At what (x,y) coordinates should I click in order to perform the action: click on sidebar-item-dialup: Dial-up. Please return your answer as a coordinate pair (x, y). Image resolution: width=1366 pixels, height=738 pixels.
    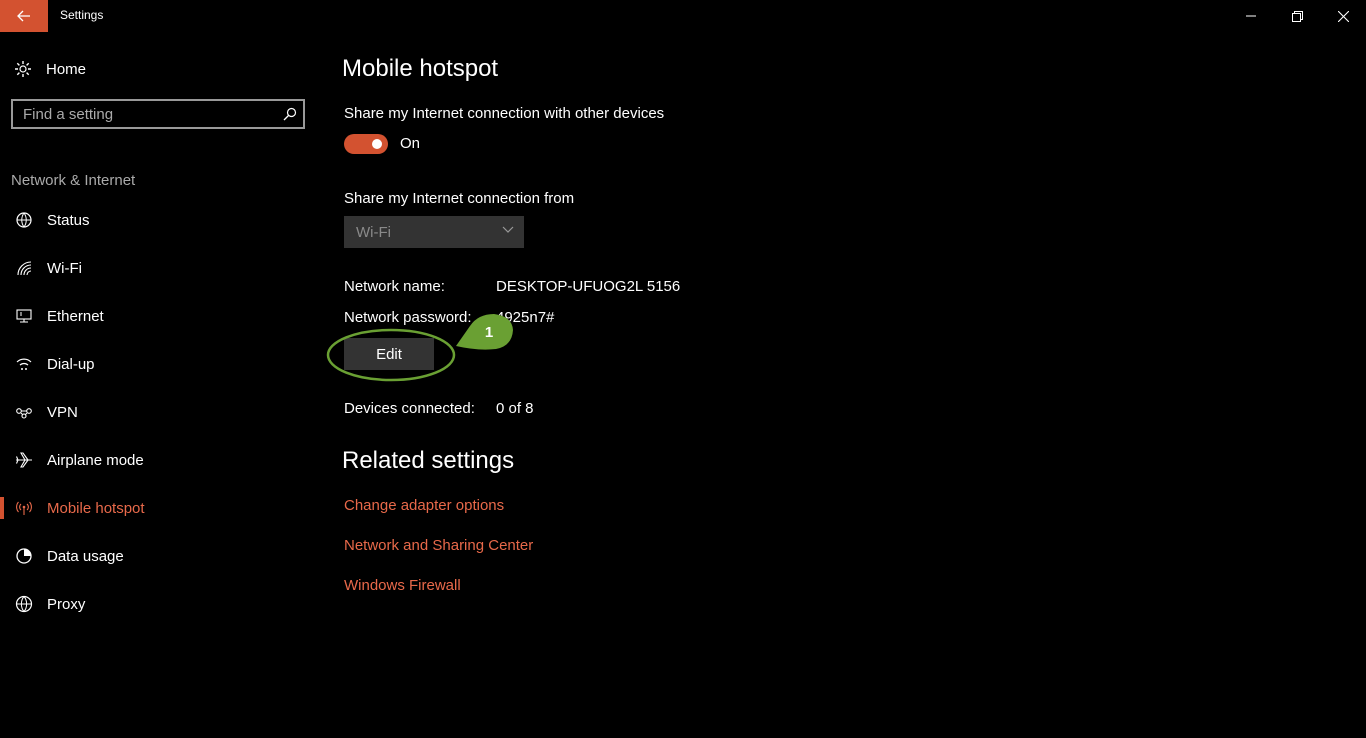
    Looking at the image, I should click on (160, 364).